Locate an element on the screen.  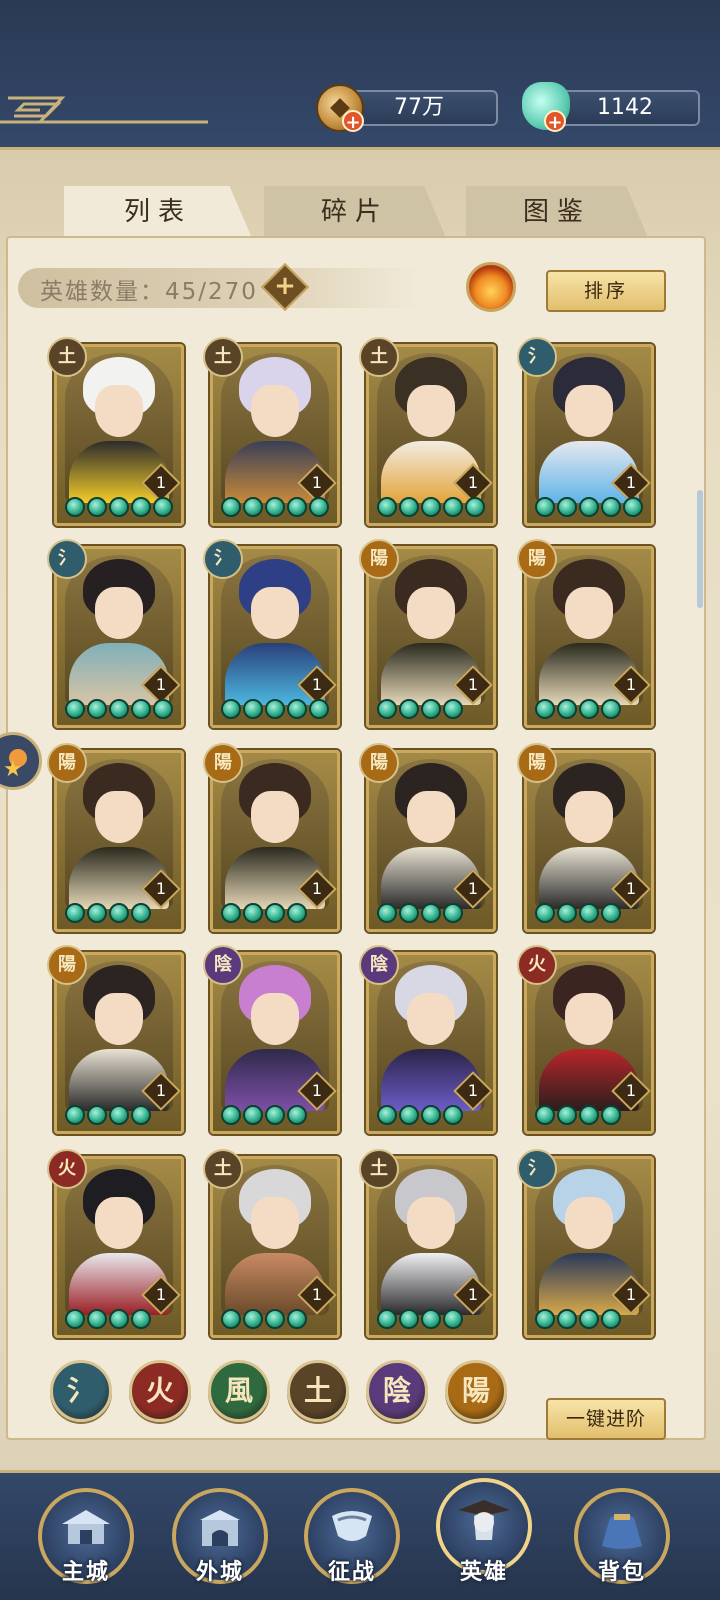
filter-water-icon: 氵 is located at coordinates (81, 1391).